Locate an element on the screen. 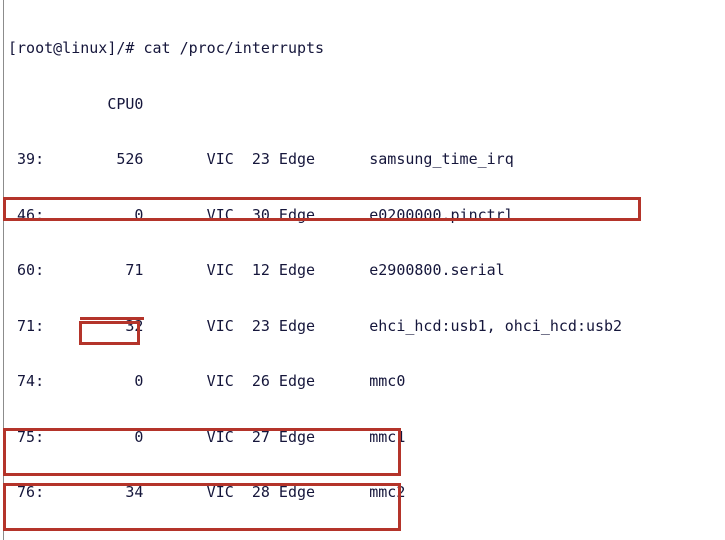 The image size is (725, 540). terminal-line-cpu-header: CPU0 is located at coordinates (76, 103).